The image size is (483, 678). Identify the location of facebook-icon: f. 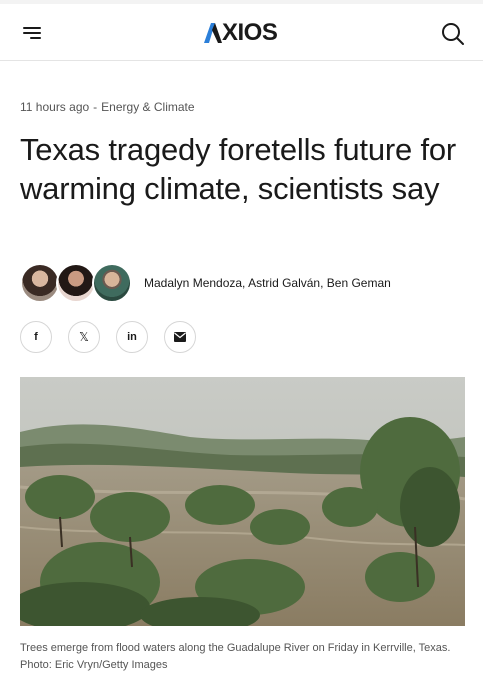
(36, 337).